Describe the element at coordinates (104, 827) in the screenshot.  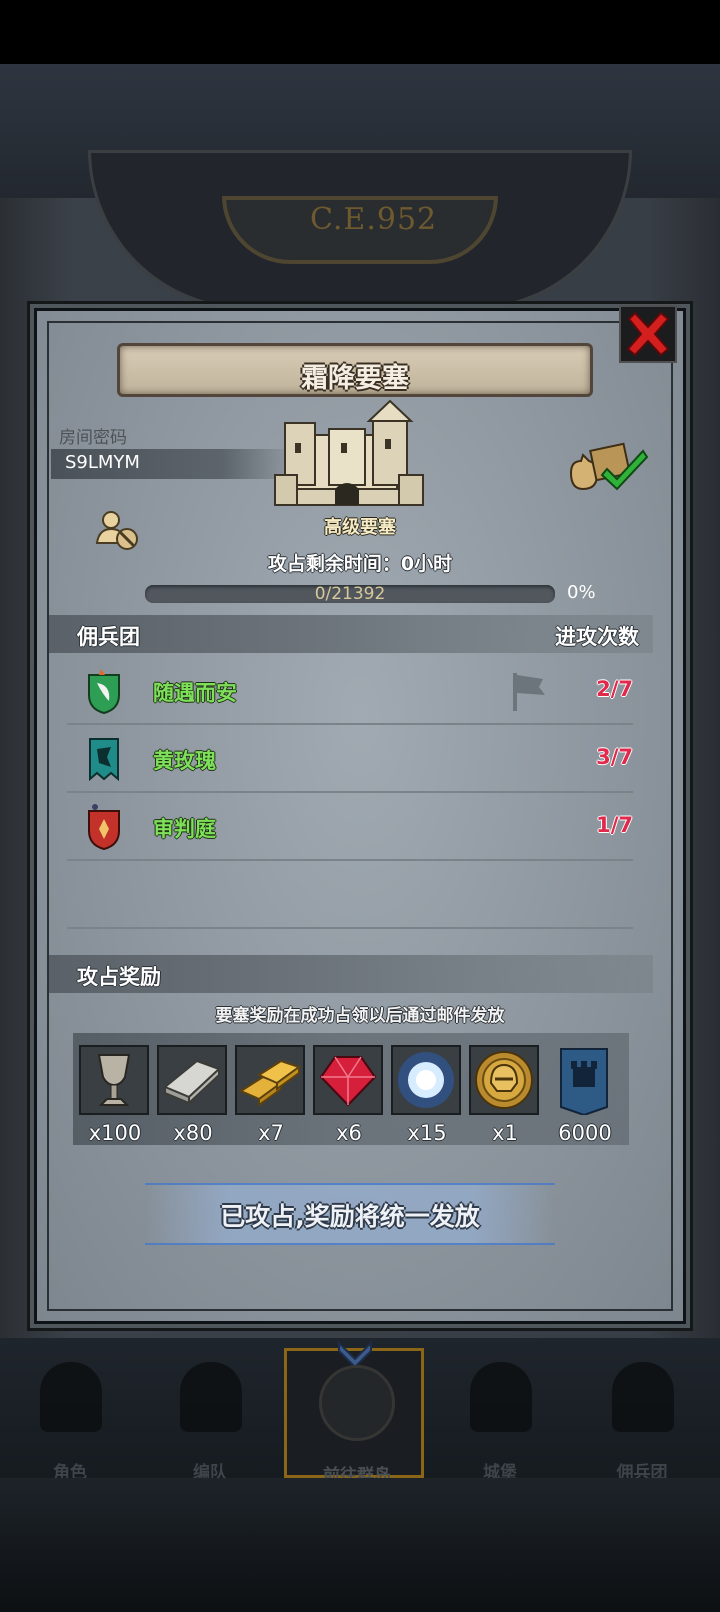
I see `red-shield-emblem-icon` at that location.